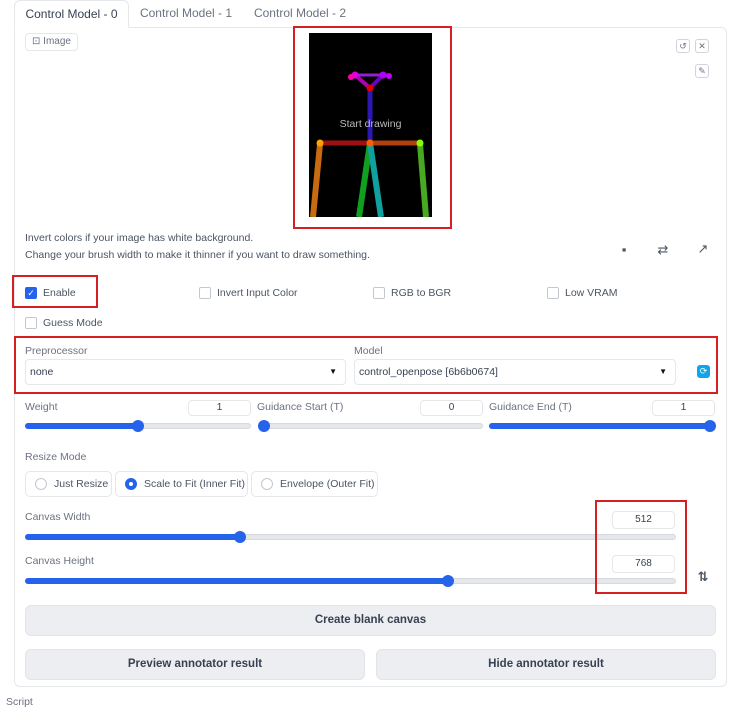 This screenshot has height=708, width=736. I want to click on guess-mode-checkbox: Guess Mode, so click(64, 323).